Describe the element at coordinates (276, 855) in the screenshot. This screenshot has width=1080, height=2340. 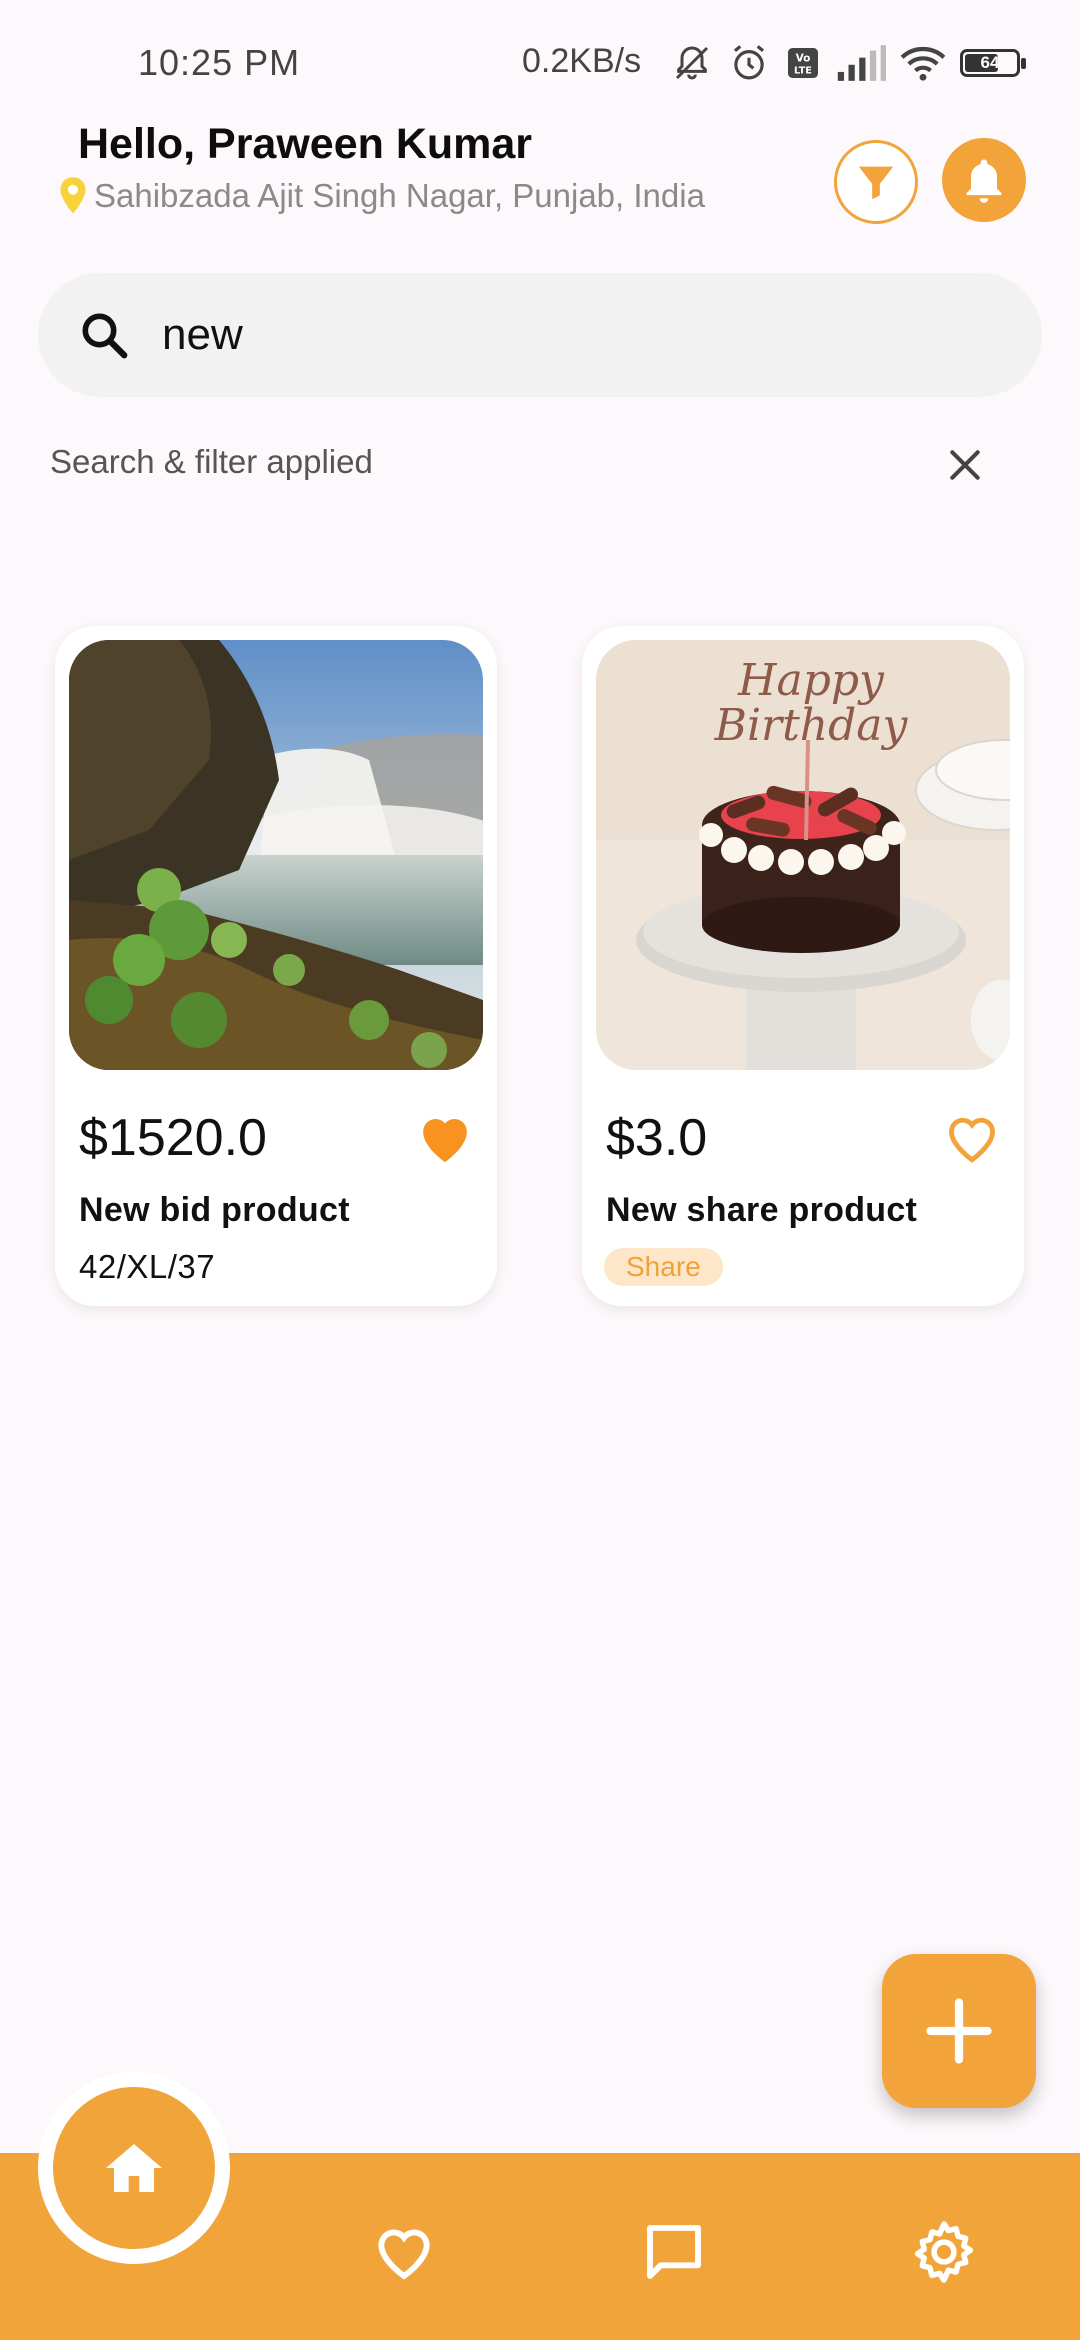
I see `product-image` at that location.